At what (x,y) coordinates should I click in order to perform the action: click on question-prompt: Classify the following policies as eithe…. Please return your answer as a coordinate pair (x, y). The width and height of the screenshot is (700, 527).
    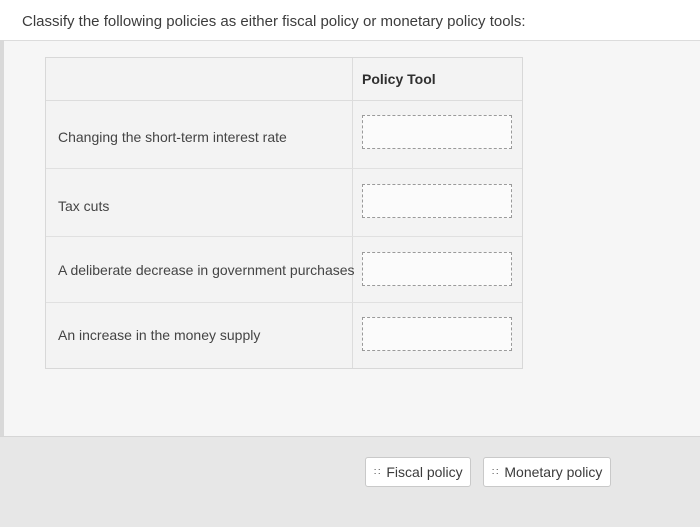
    Looking at the image, I should click on (274, 21).